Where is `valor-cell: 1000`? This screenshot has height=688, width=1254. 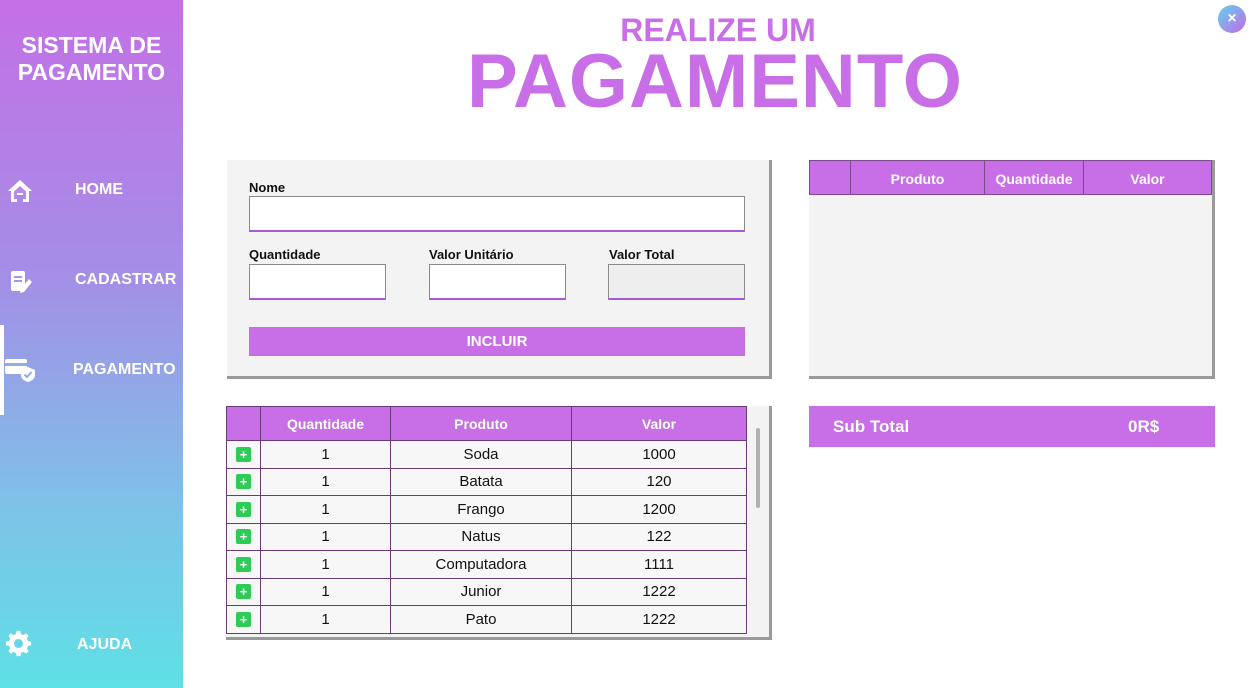
valor-cell: 1000 is located at coordinates (659, 454).